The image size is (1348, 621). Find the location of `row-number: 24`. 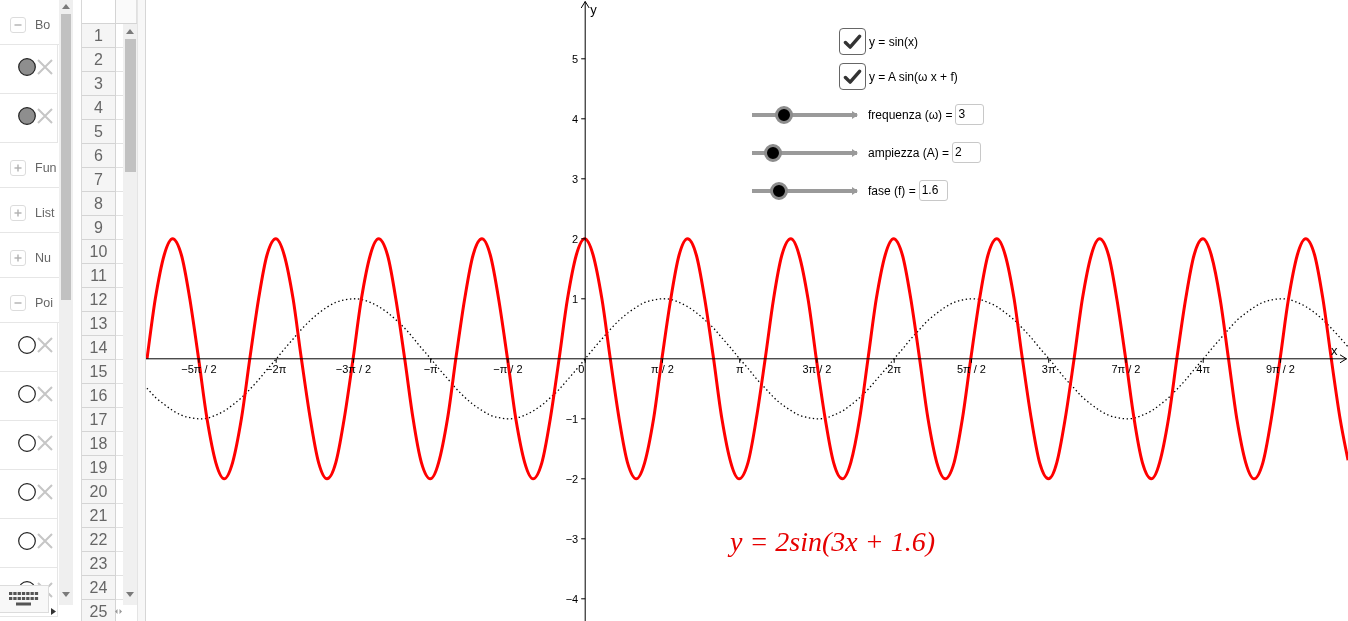

row-number: 24 is located at coordinates (99, 588).